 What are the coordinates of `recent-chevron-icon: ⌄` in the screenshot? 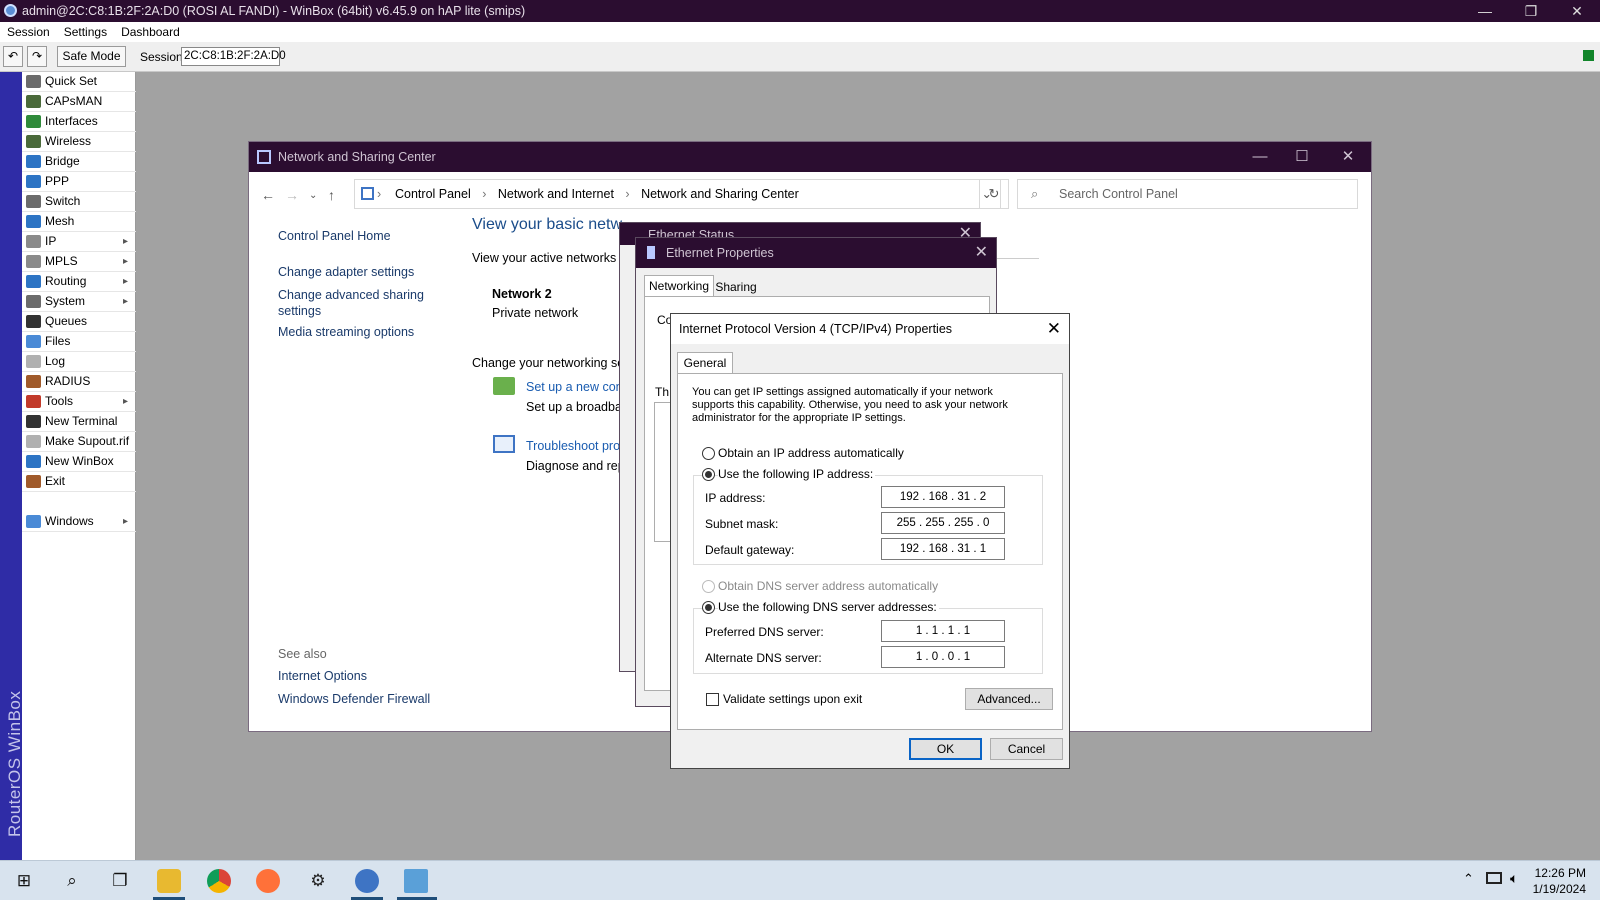 It's located at (313, 195).